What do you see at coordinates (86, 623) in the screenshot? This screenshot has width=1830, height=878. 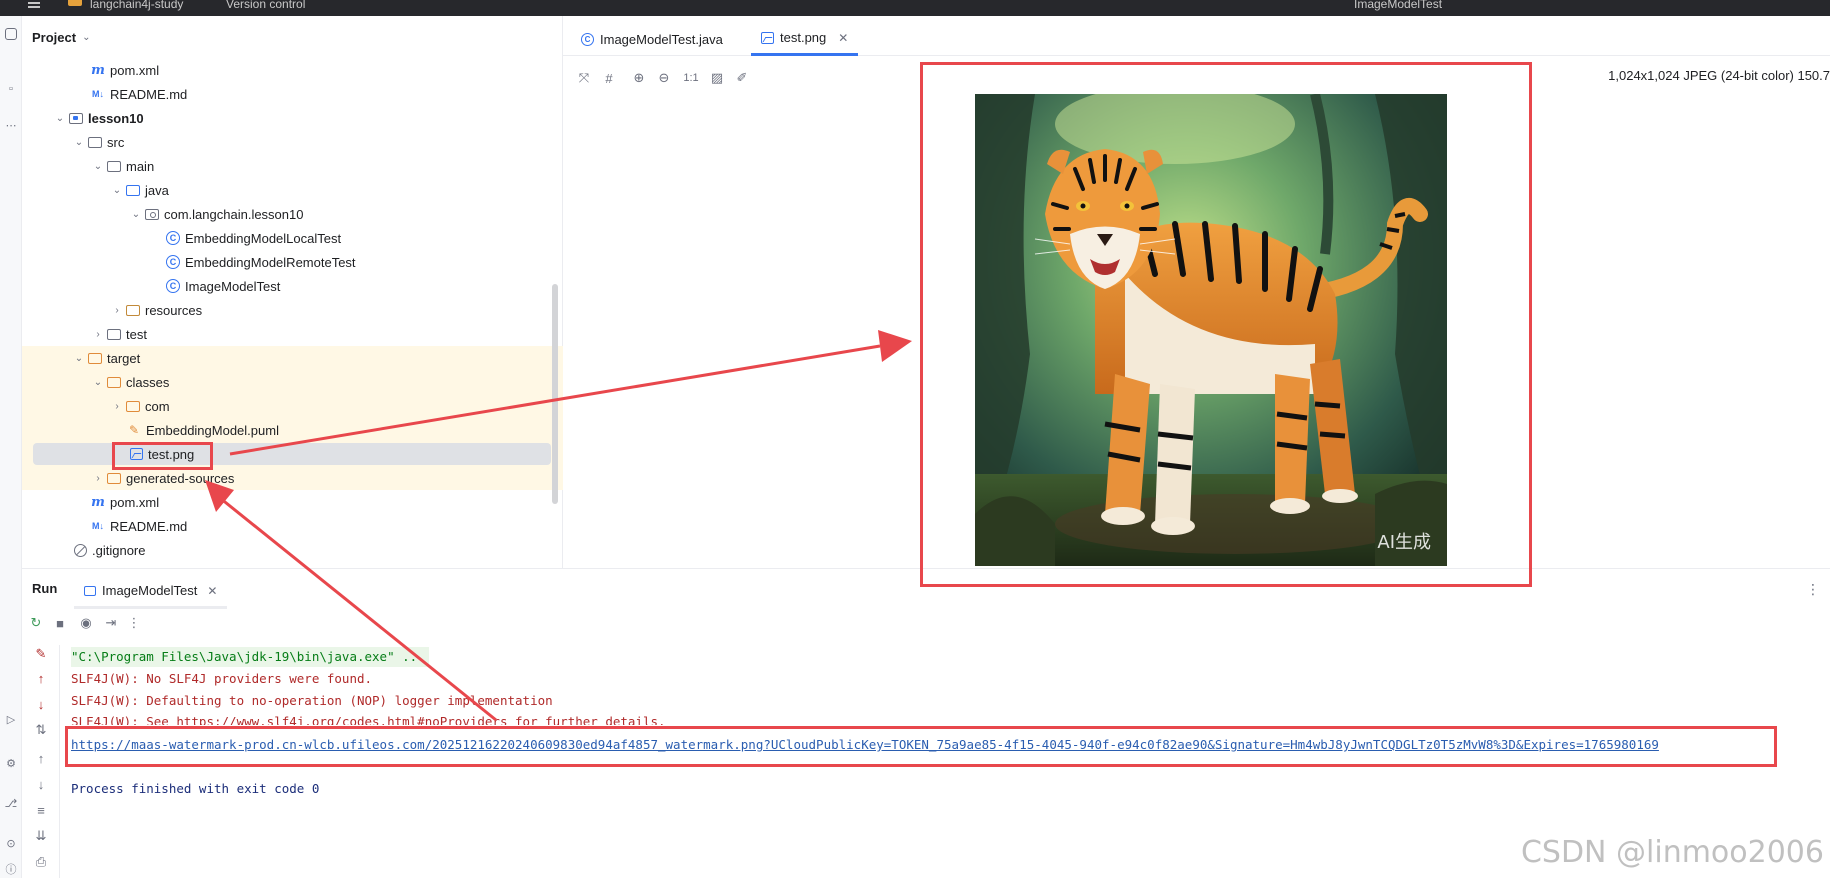 I see `camera-icon: ◉` at bounding box center [86, 623].